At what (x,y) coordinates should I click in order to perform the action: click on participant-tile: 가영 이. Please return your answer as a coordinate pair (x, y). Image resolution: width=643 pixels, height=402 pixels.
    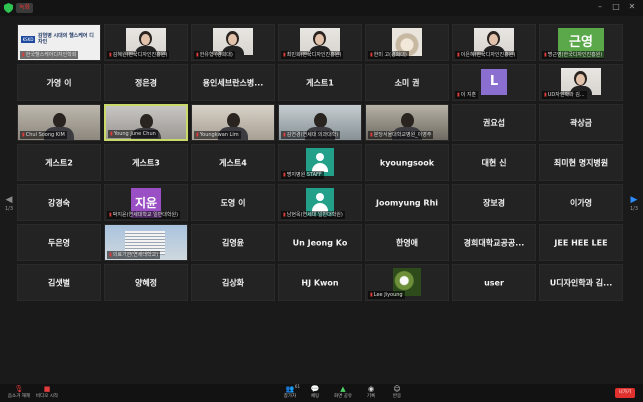
    Looking at the image, I should click on (59, 82).